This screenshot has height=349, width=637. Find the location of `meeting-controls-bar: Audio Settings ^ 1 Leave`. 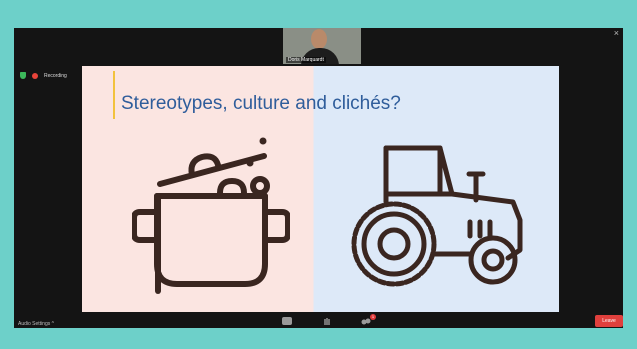

meeting-controls-bar: Audio Settings ^ 1 Leave is located at coordinates (318, 320).